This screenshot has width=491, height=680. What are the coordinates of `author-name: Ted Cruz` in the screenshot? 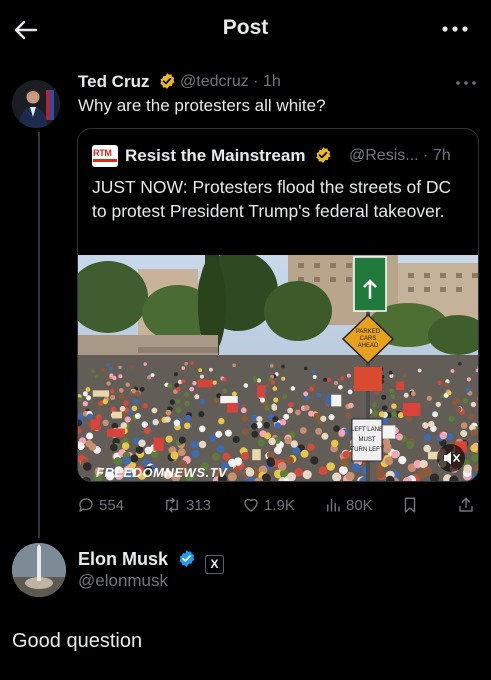 It's located at (127, 82).